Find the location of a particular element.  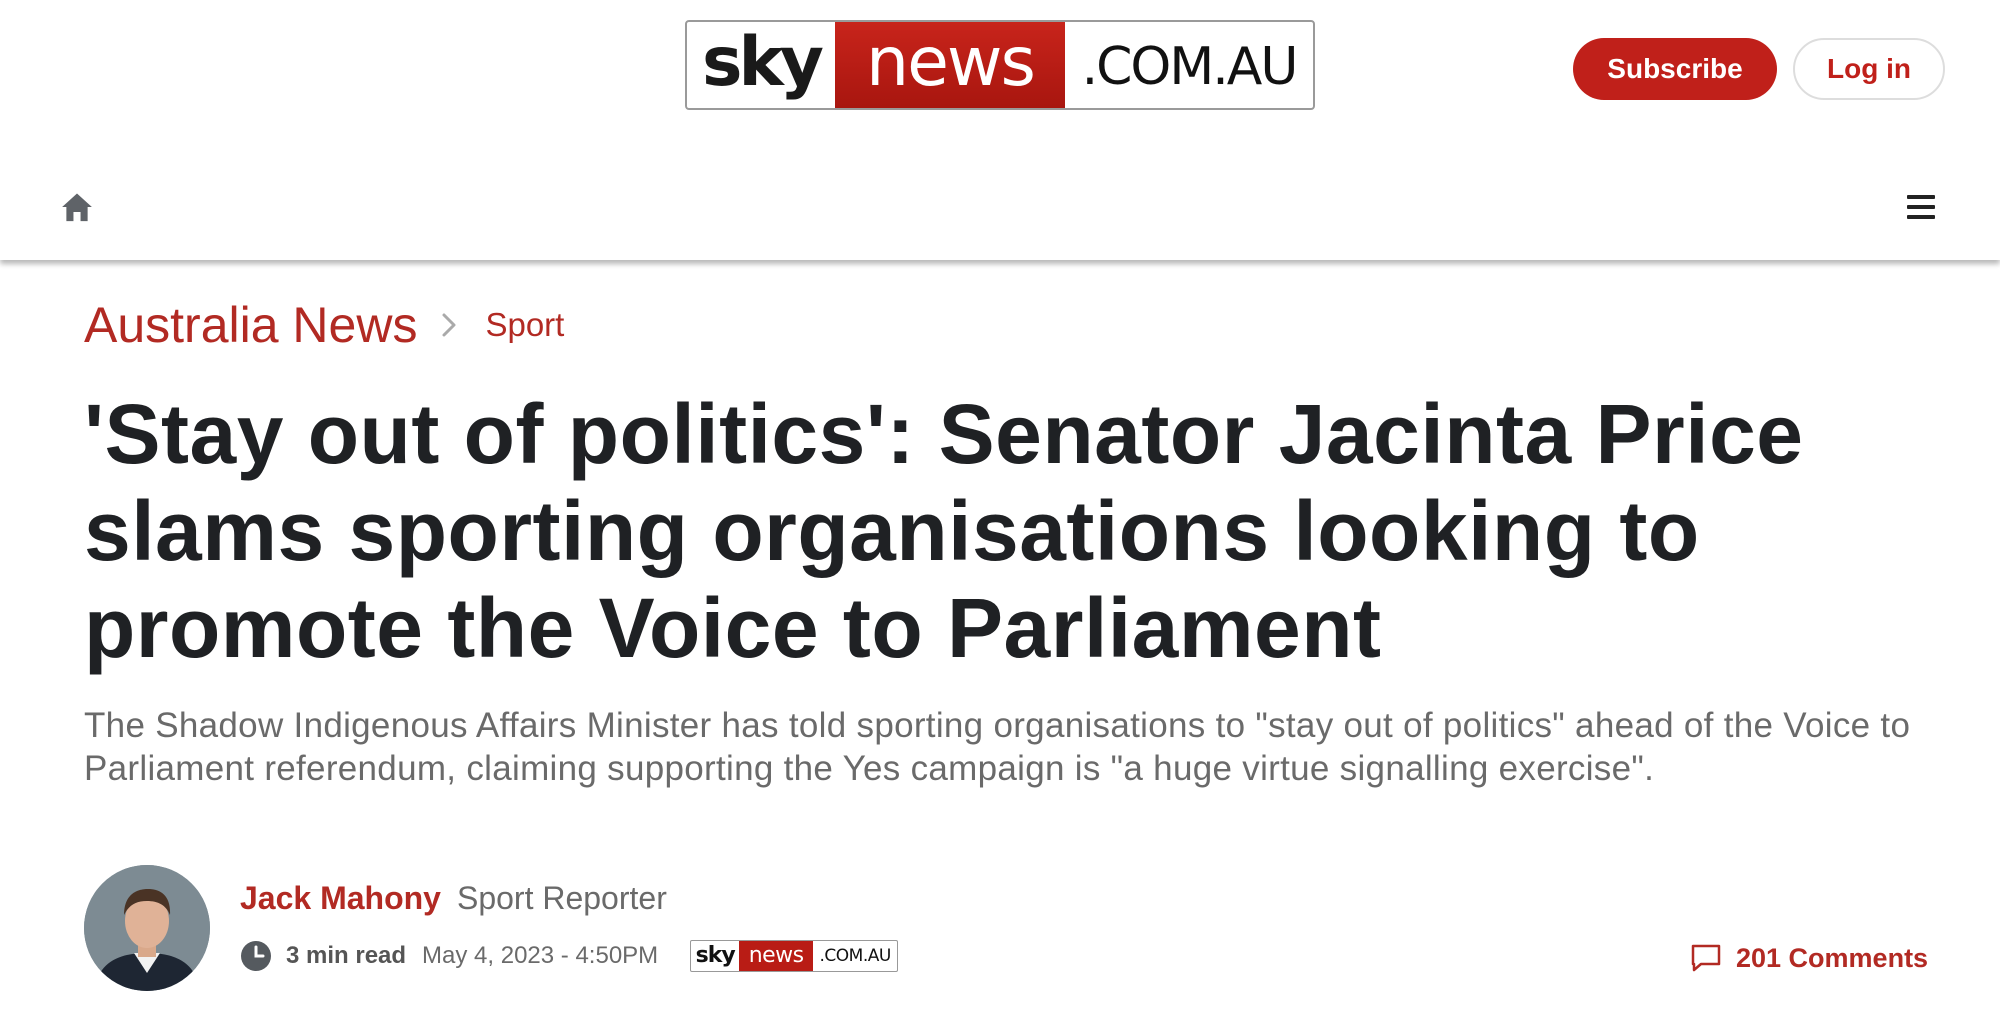

source-logo: sky news .COM.AU is located at coordinates (794, 956).